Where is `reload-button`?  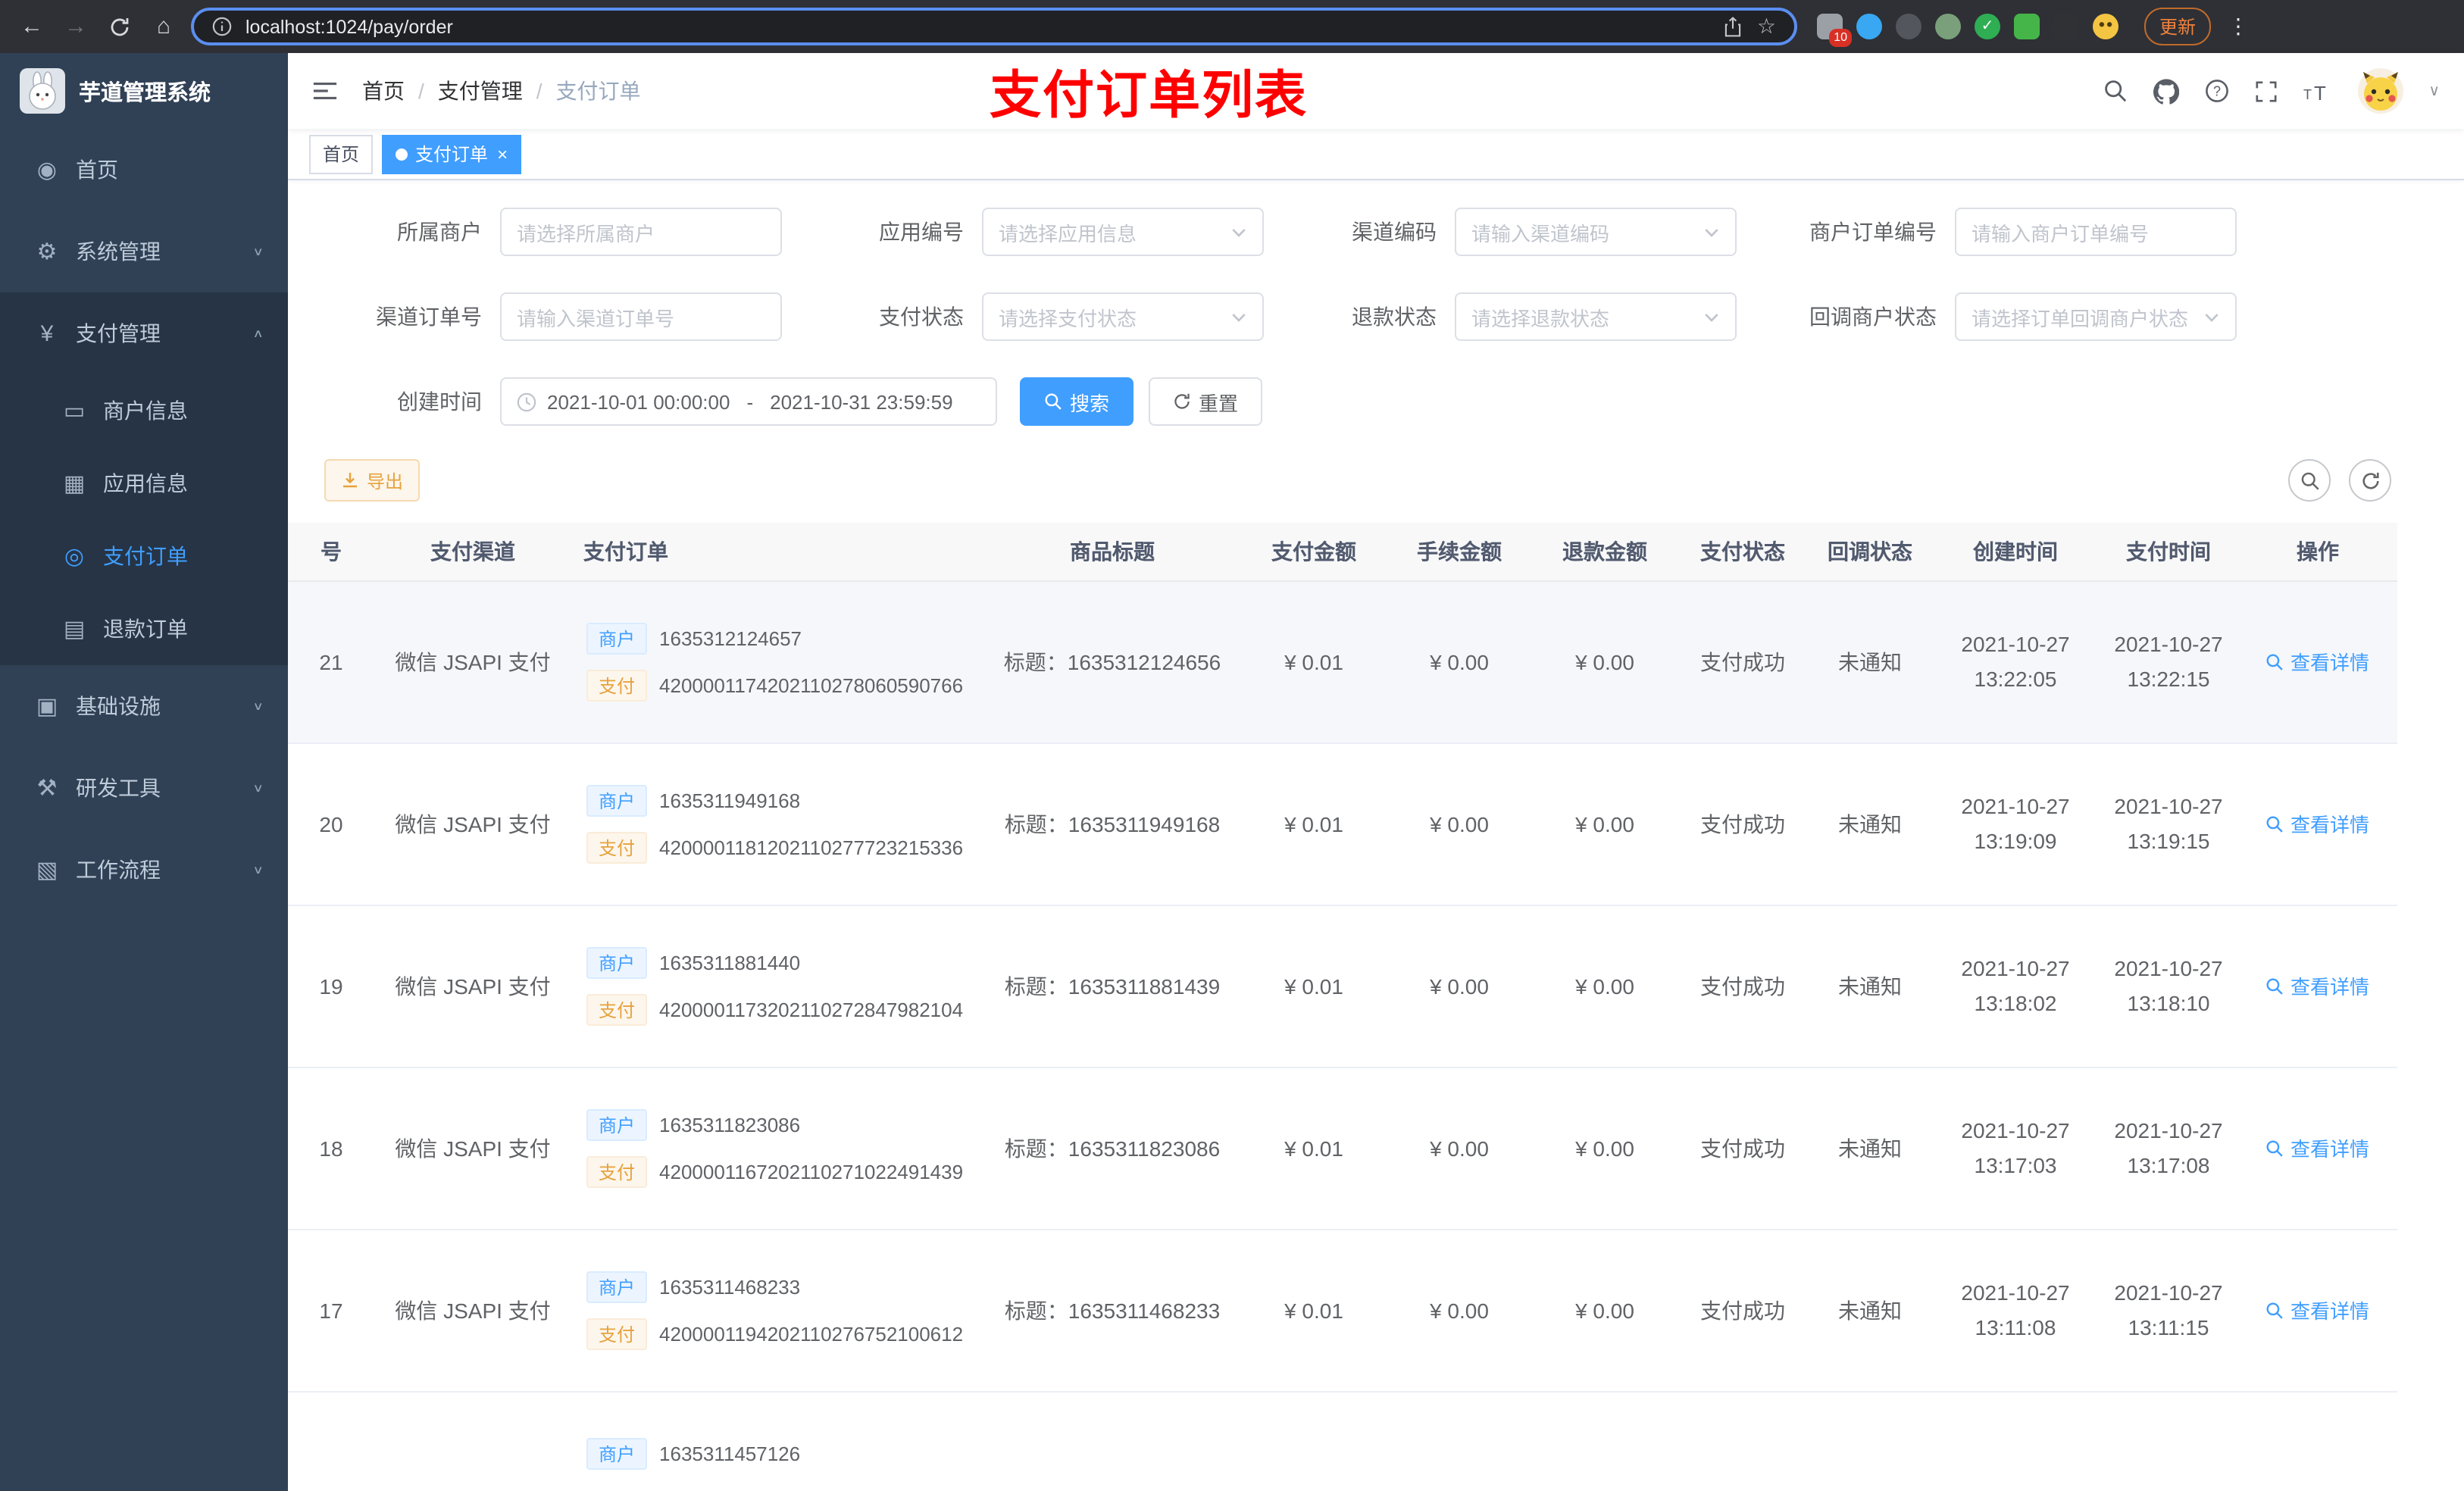
reload-button is located at coordinates (119, 26).